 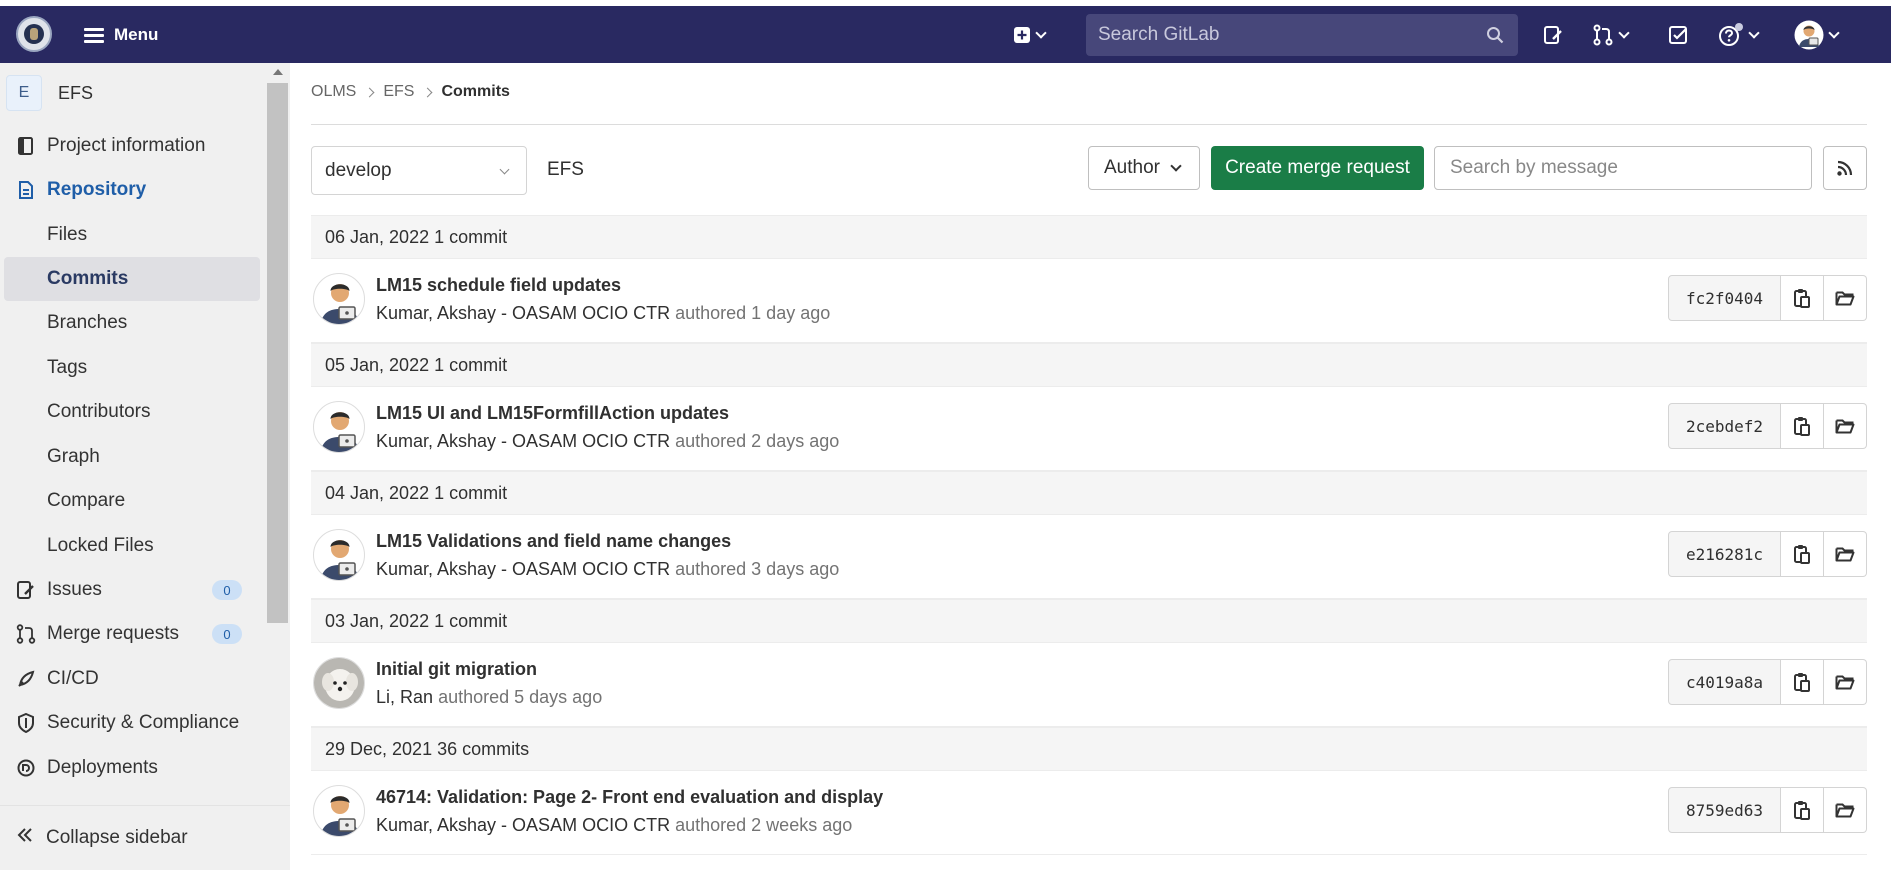 What do you see at coordinates (130, 768) in the screenshot?
I see `sidebar-item-deployments: Deployments` at bounding box center [130, 768].